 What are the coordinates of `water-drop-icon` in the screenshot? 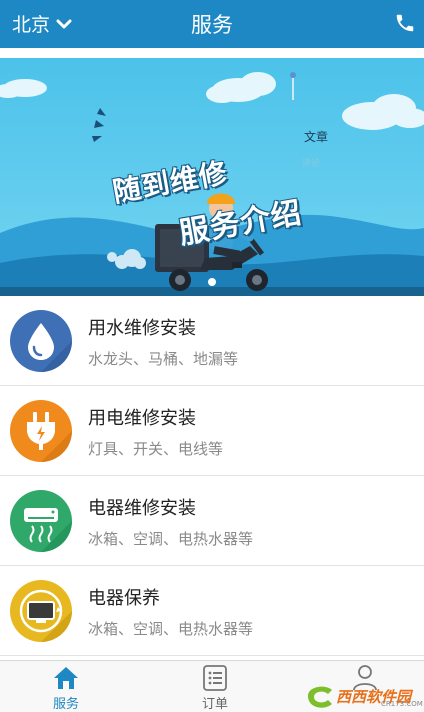 It's located at (41, 341).